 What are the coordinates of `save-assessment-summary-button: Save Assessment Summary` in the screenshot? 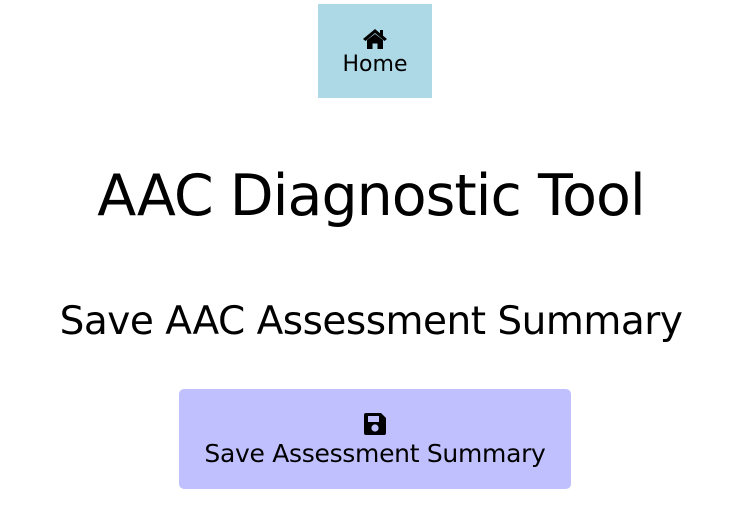 It's located at (375, 439).